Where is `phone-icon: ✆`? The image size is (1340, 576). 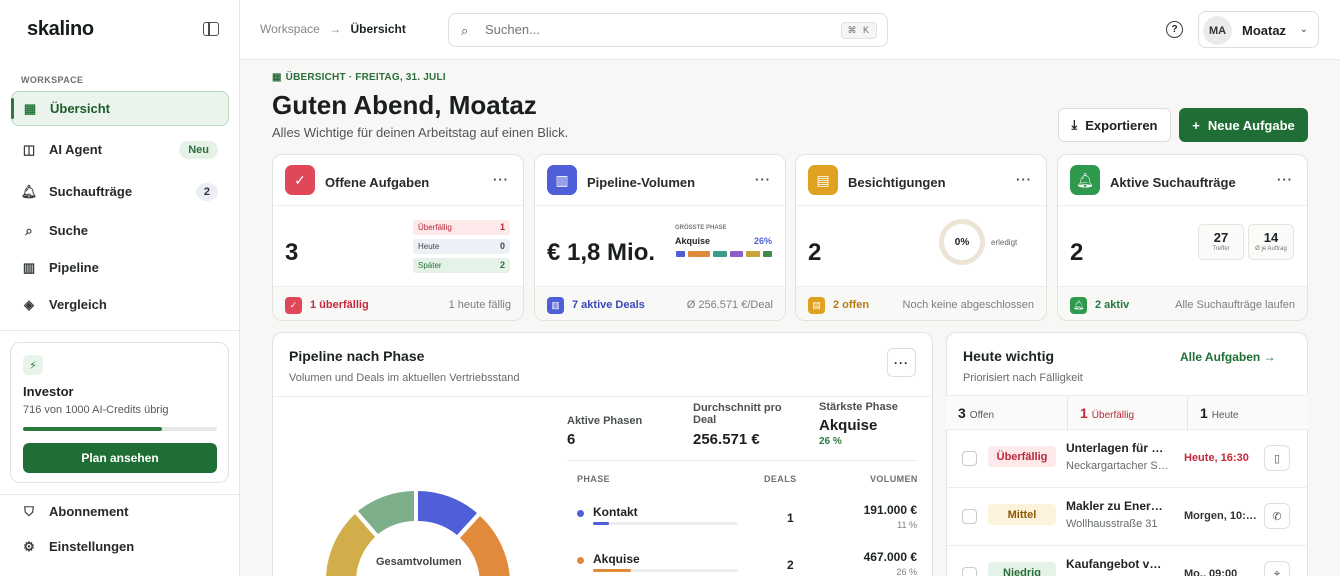 phone-icon: ✆ is located at coordinates (1277, 516).